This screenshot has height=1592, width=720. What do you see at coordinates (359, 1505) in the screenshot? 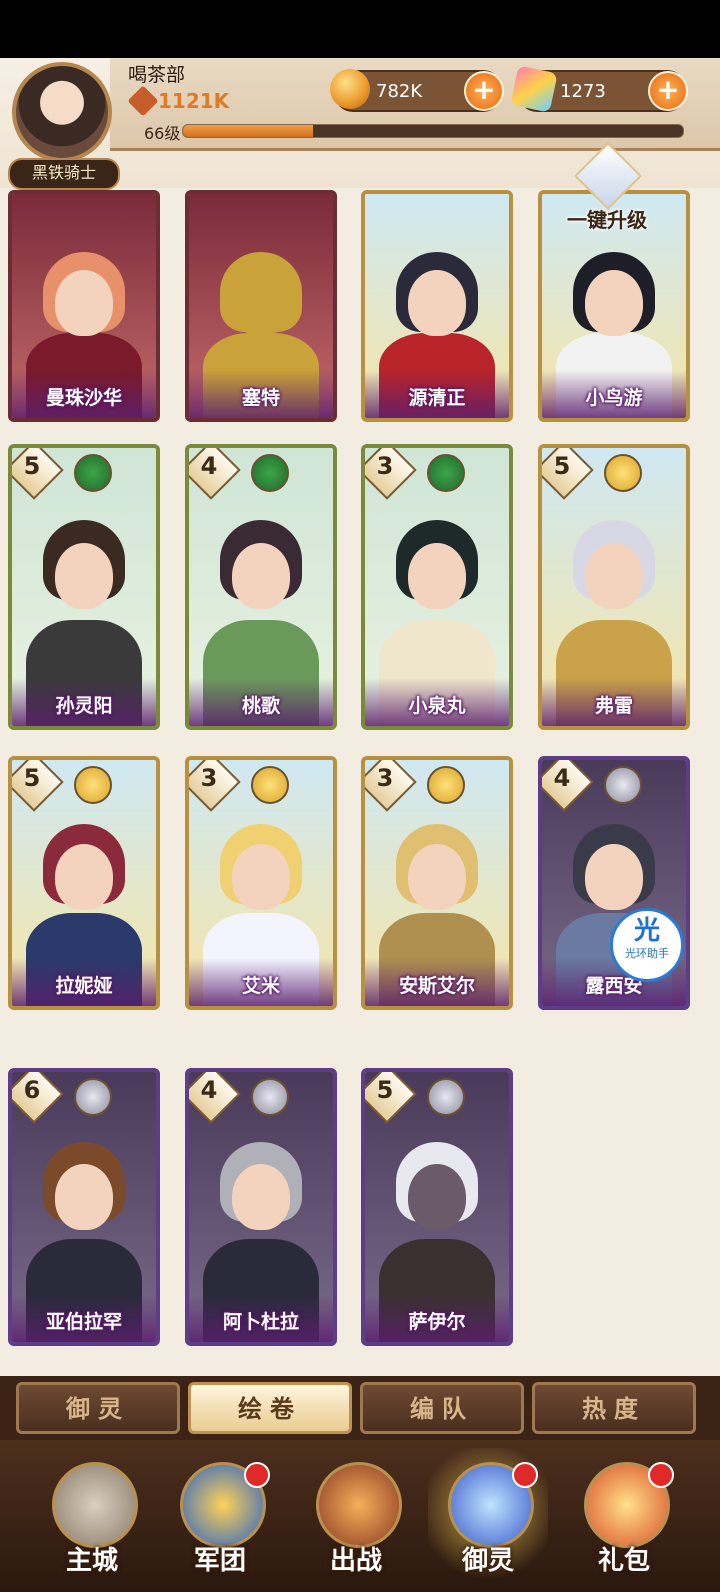
I see `gate-icon` at bounding box center [359, 1505].